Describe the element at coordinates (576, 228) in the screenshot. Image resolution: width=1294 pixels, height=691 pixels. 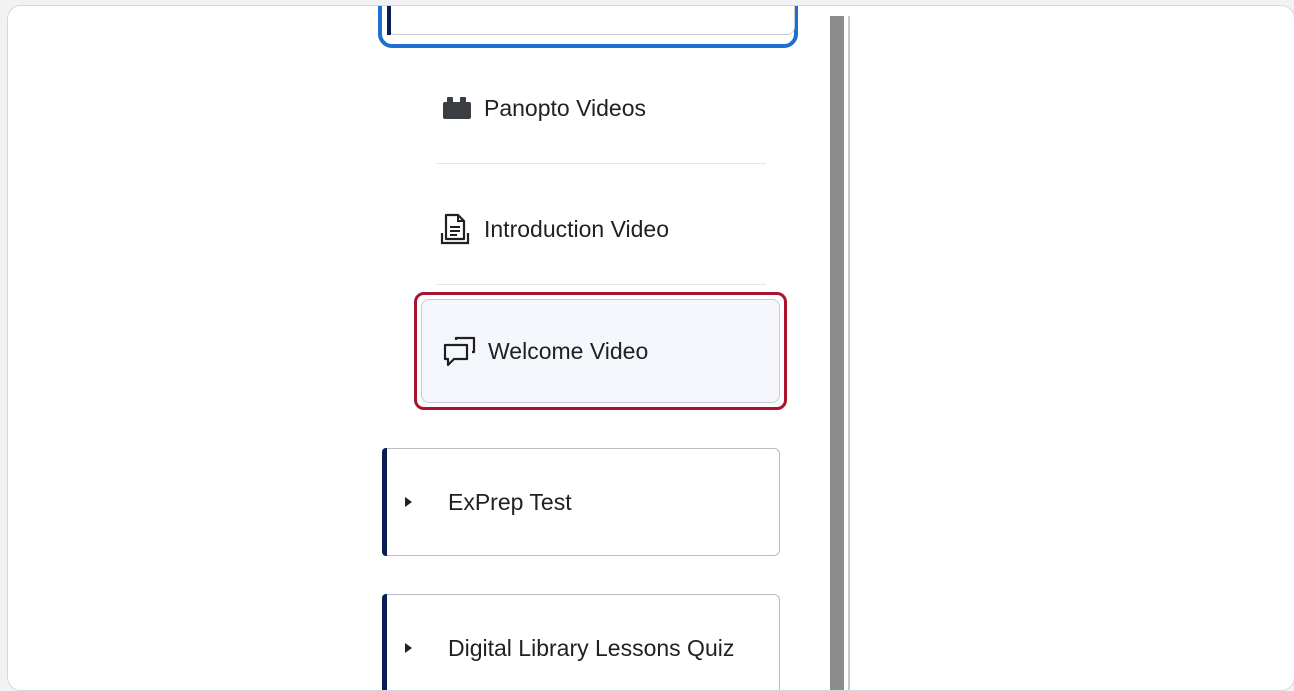
I see `sidebar-item-label: Introduction Video` at that location.